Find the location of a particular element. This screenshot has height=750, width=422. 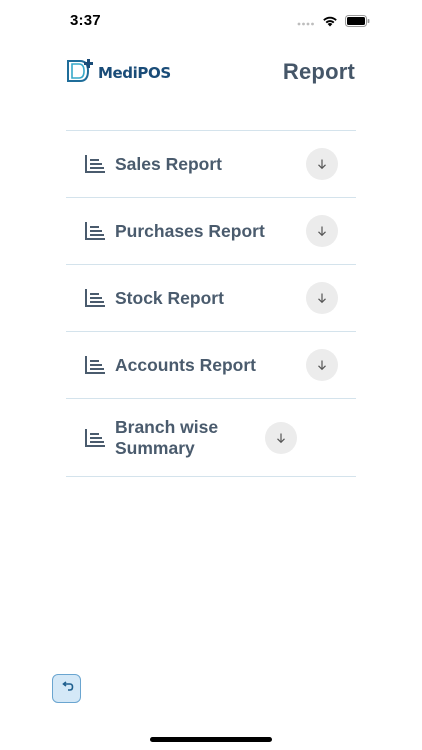

status-icons is located at coordinates (333, 21).